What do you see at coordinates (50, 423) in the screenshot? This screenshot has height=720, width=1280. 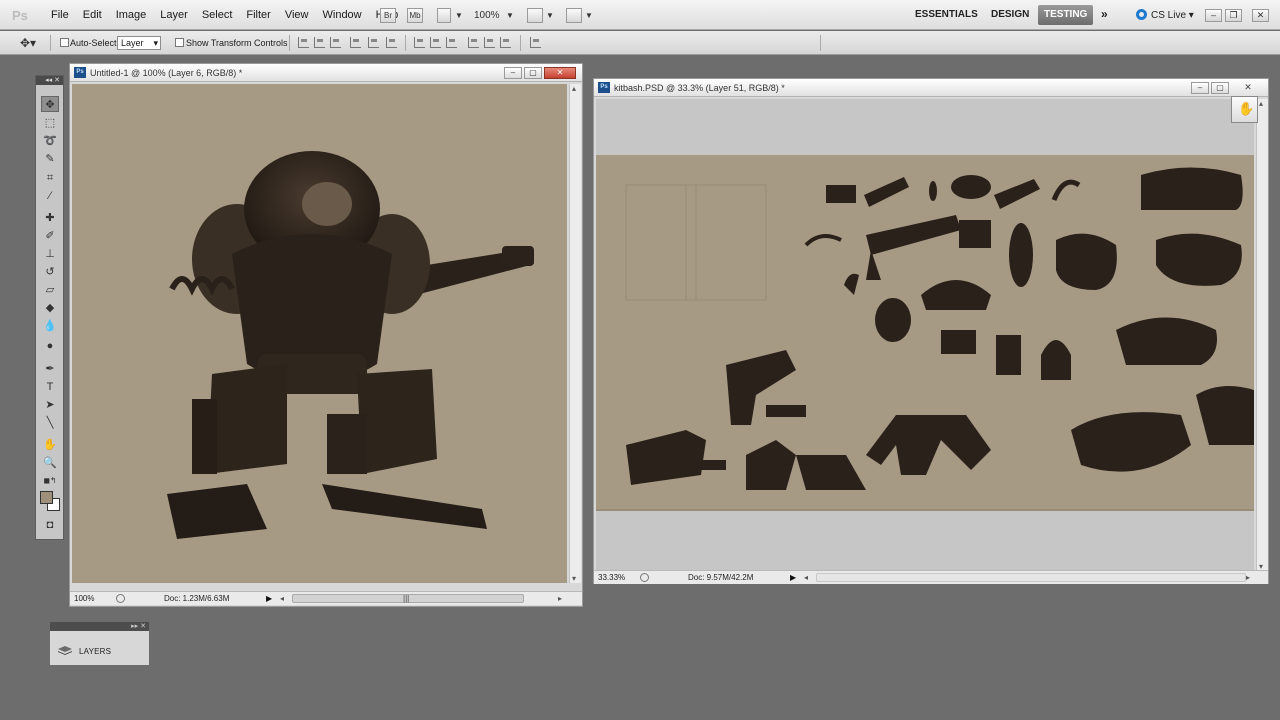 I see `line-tool-icon: ╲` at bounding box center [50, 423].